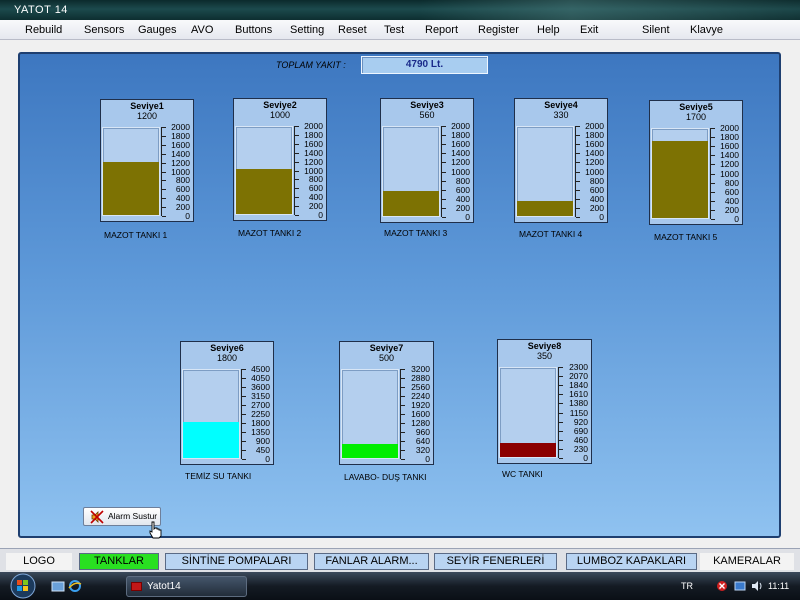 The width and height of the screenshot is (800, 600). What do you see at coordinates (400, 586) in the screenshot?
I see `os-taskbar: Yatot14 TR 11:11` at bounding box center [400, 586].